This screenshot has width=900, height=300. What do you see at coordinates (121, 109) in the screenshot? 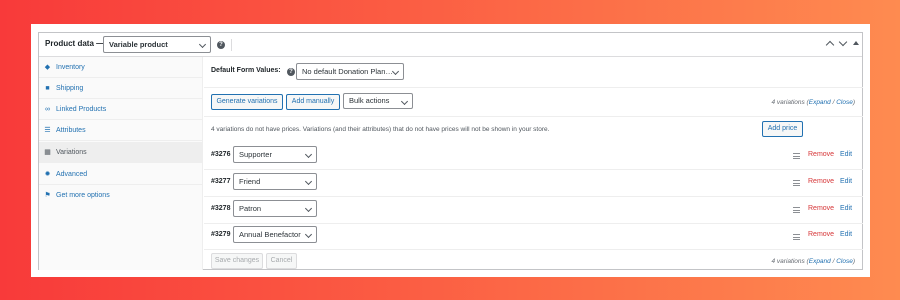
I see `tab-linked-products: ∞ Linked Products` at bounding box center [121, 109].